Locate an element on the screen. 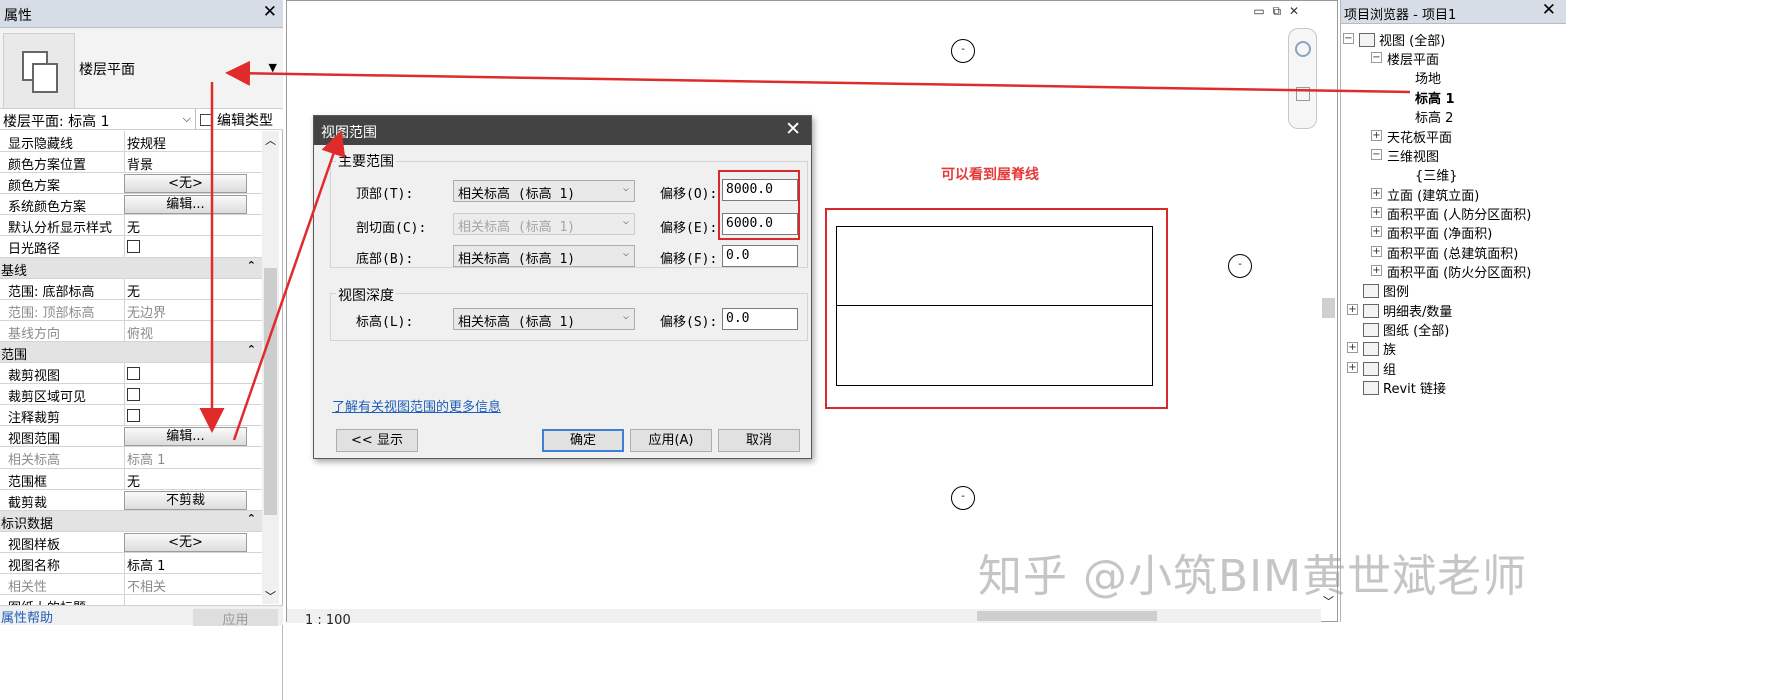 The height and width of the screenshot is (700, 1766). arrow-to-type-selector is located at coordinates (818, 77).